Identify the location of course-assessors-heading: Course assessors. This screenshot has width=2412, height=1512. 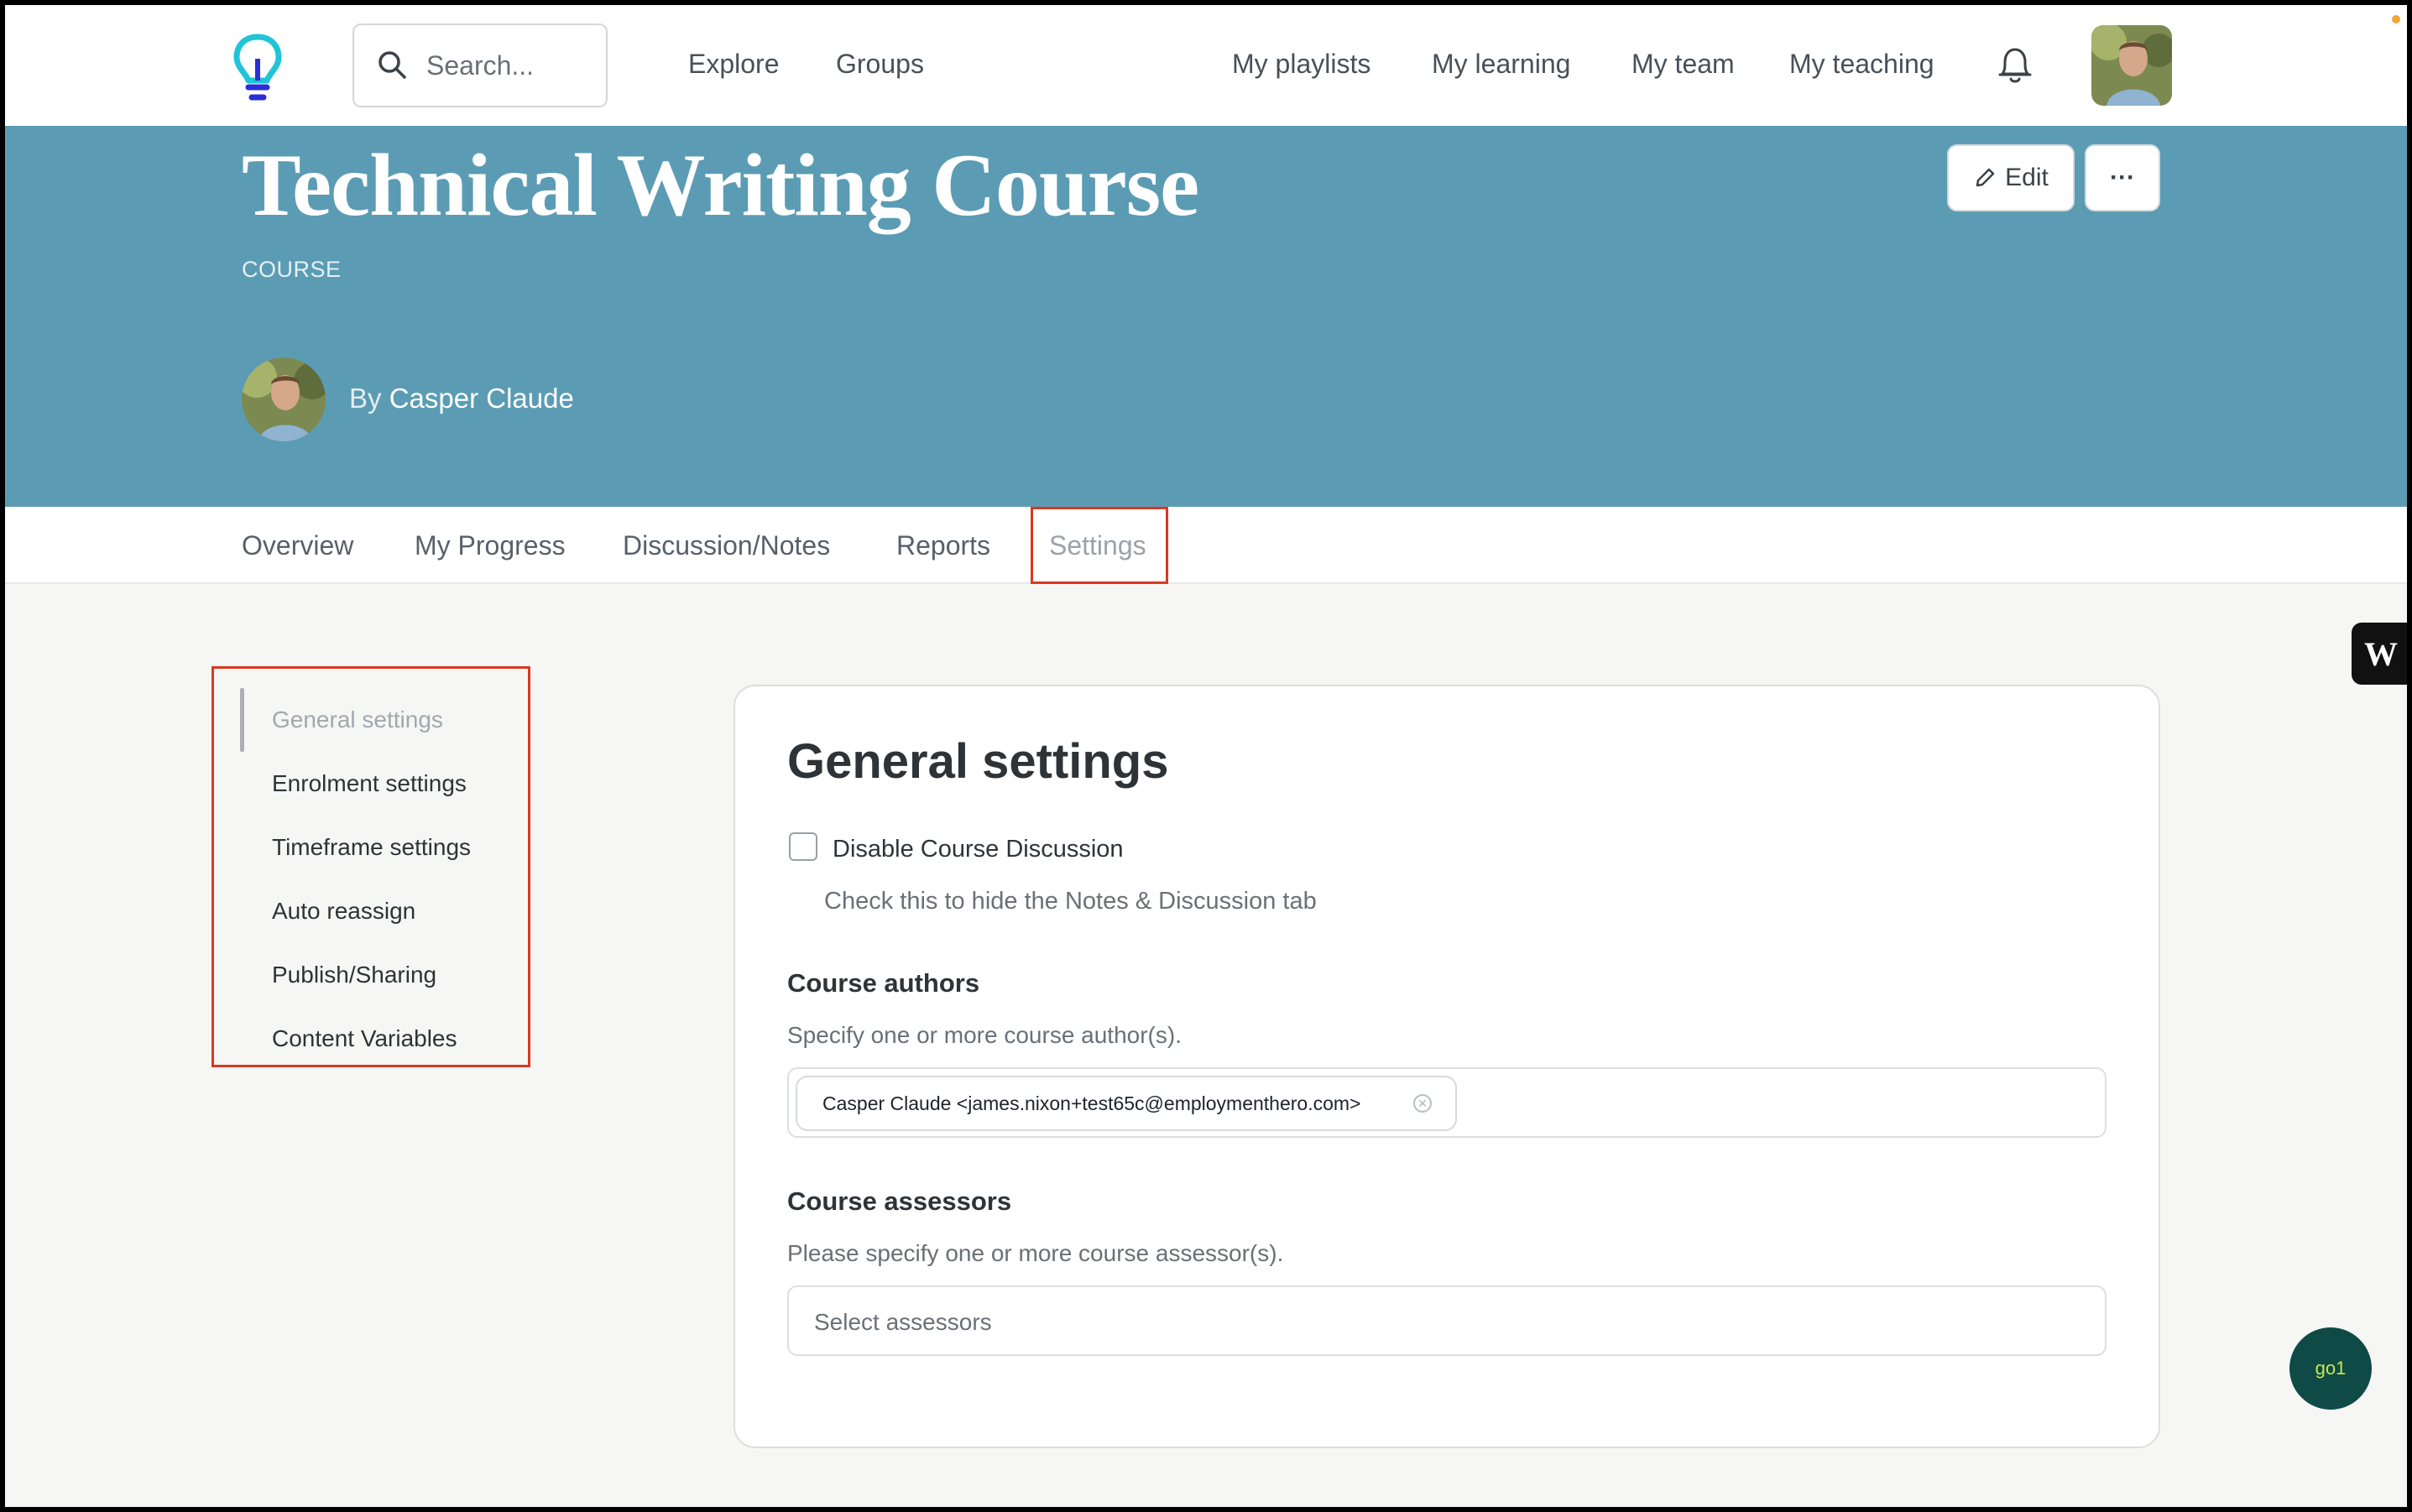
(900, 1201).